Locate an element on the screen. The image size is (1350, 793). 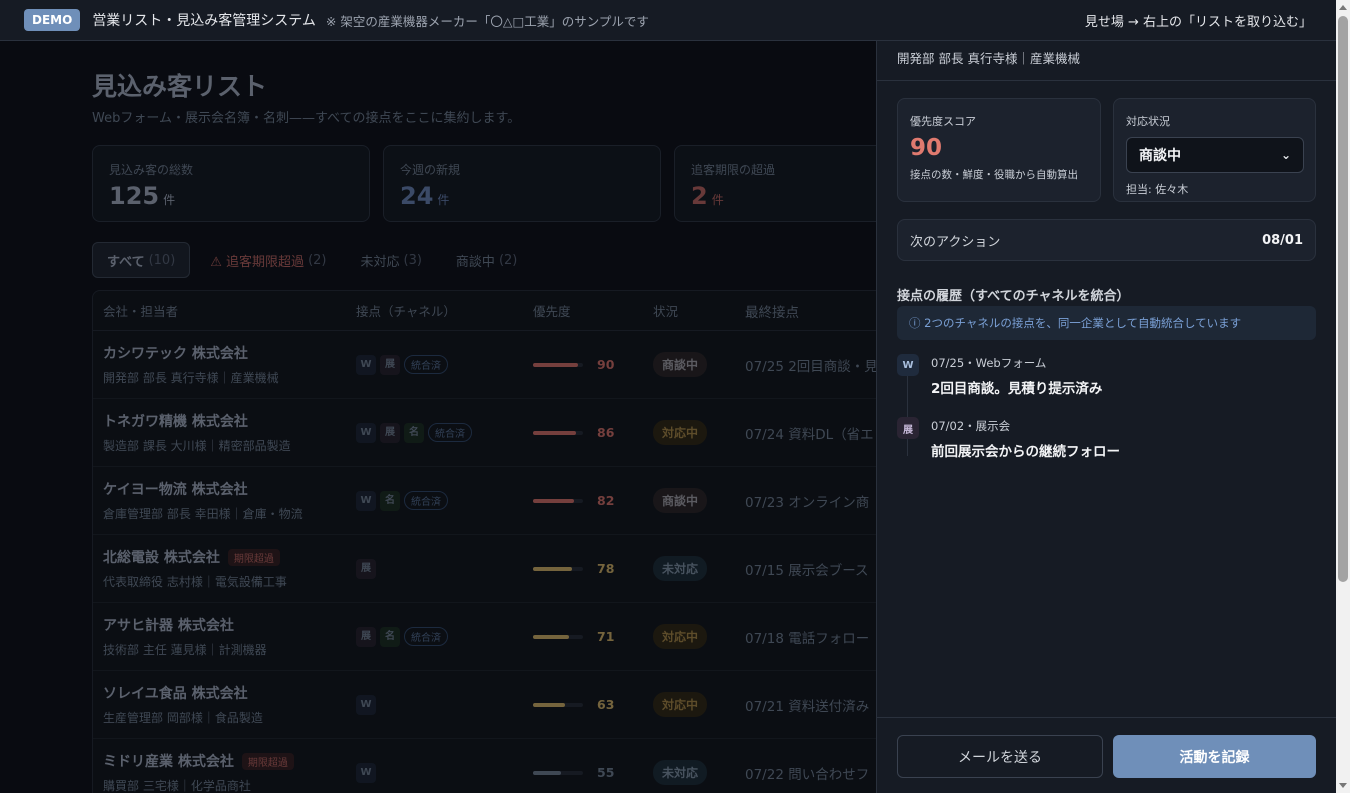
chevron-down-icon: ⌄ is located at coordinates (1285, 155).